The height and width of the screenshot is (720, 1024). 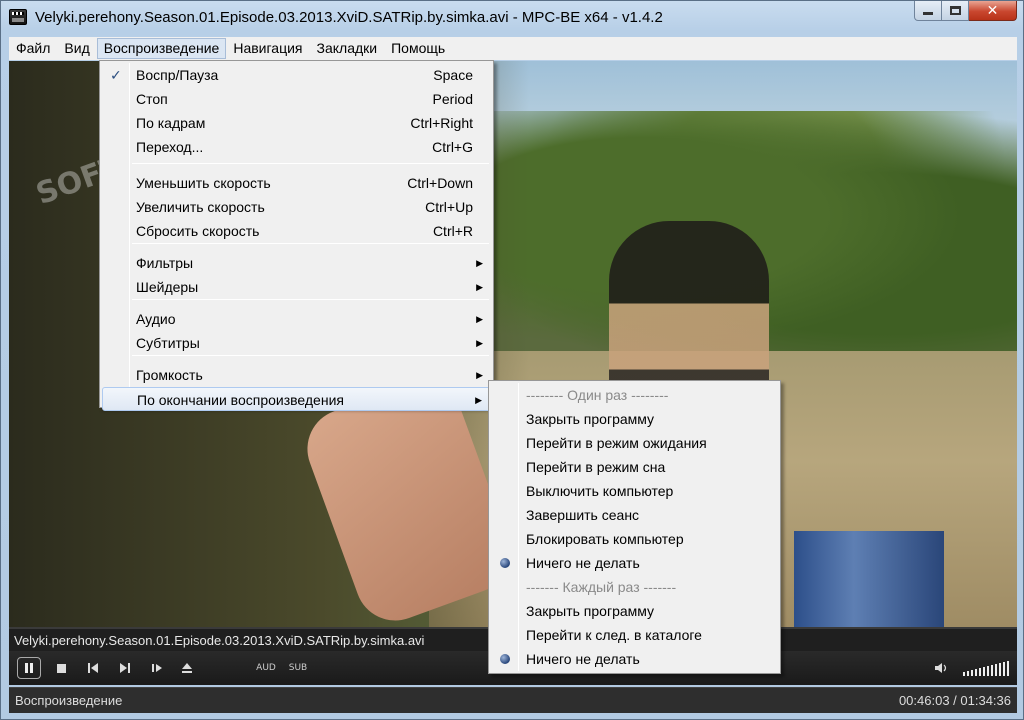 I want to click on previous-icon, so click(x=93, y=668).